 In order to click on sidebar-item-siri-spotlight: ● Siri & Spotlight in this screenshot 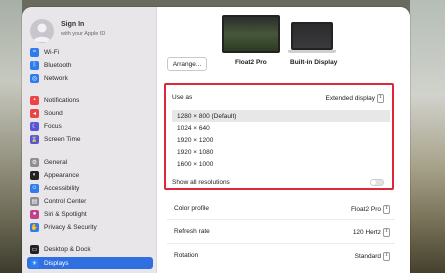, I will do `click(90, 214)`.